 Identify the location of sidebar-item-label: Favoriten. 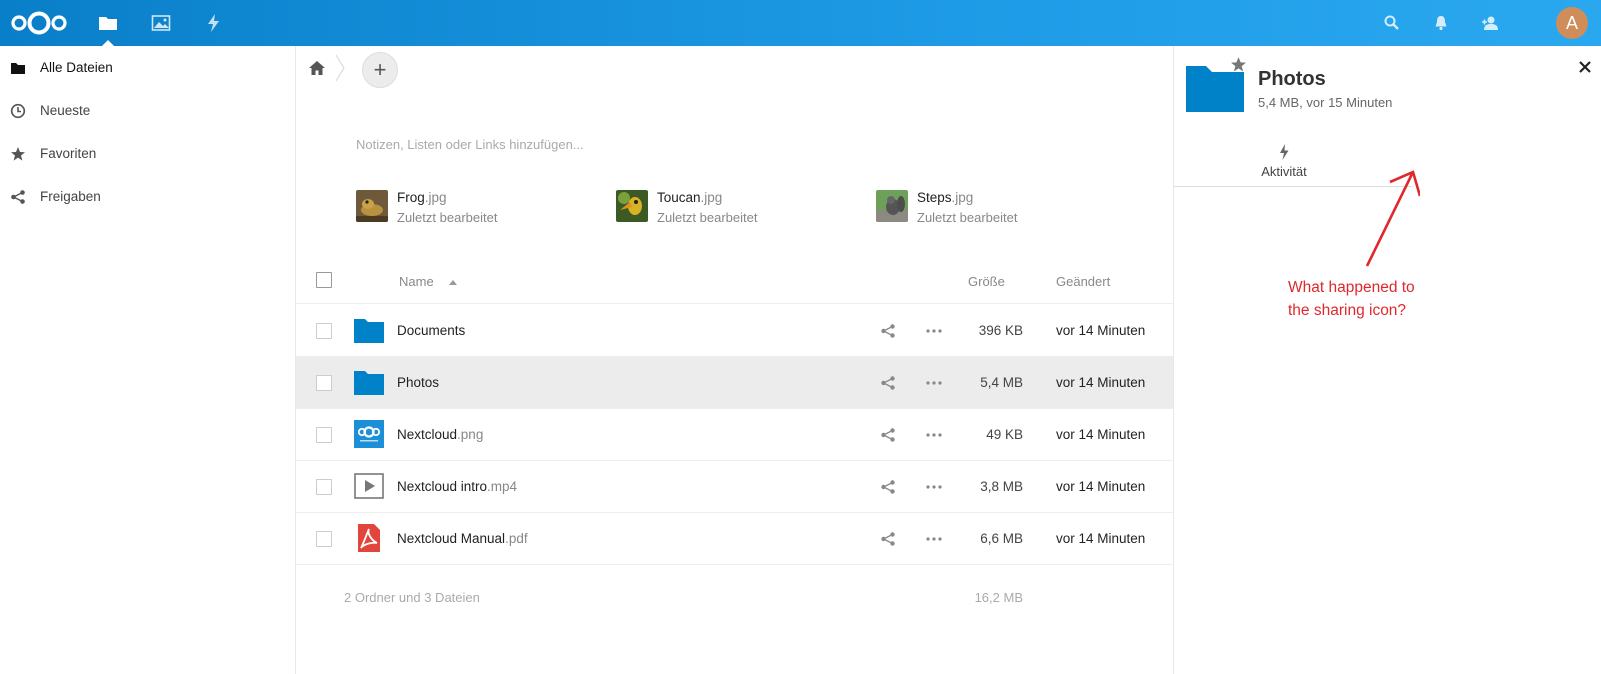
(68, 153).